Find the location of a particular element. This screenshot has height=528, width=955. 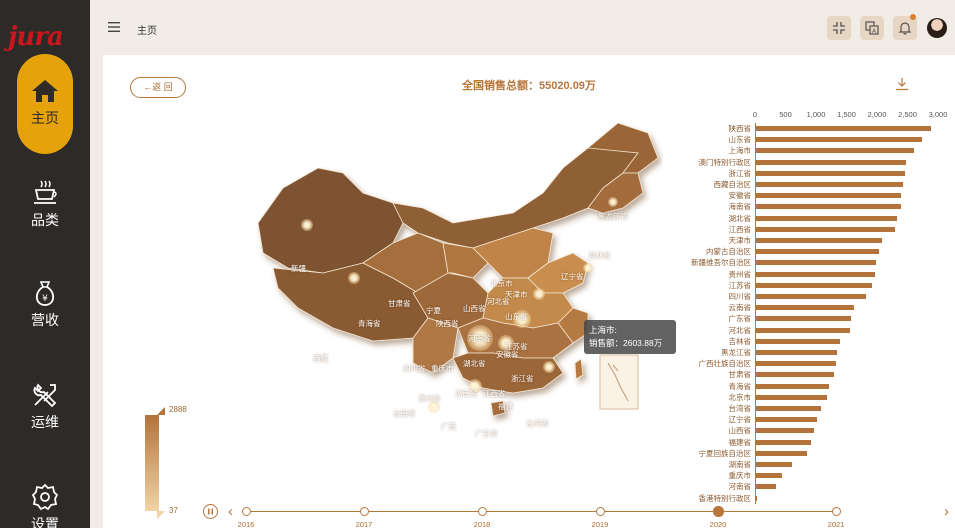

collapse-button is located at coordinates (839, 28).